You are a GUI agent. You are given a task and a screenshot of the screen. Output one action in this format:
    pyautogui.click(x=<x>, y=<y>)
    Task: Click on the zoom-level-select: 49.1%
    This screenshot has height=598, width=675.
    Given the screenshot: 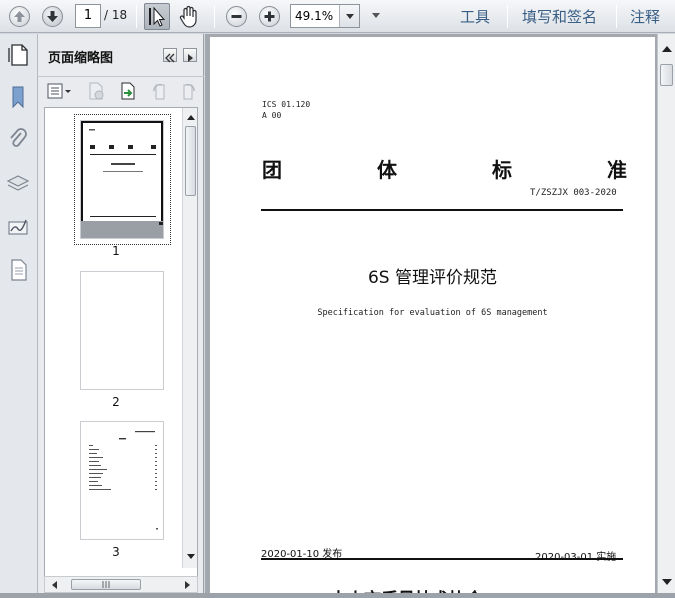 What is the action you would take?
    pyautogui.click(x=325, y=16)
    